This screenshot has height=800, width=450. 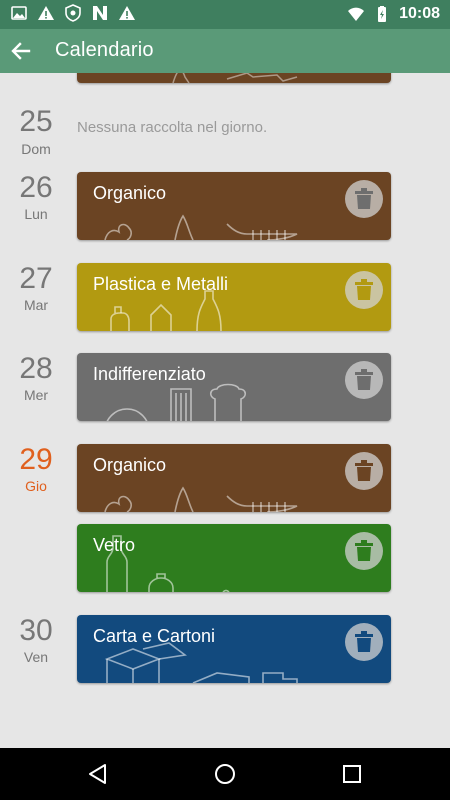 I want to click on collection-card-indifferenziato: Indifferenziato, so click(x=234, y=387).